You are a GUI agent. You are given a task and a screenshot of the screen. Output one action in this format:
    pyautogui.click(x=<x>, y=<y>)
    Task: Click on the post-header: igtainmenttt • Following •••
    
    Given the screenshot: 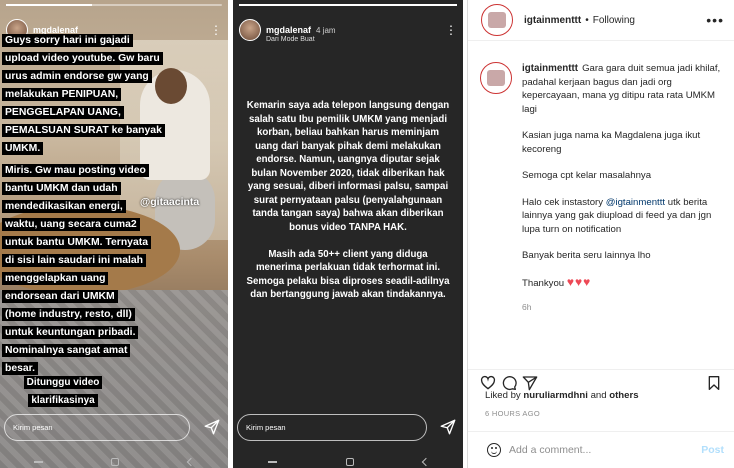 What is the action you would take?
    pyautogui.click(x=601, y=20)
    